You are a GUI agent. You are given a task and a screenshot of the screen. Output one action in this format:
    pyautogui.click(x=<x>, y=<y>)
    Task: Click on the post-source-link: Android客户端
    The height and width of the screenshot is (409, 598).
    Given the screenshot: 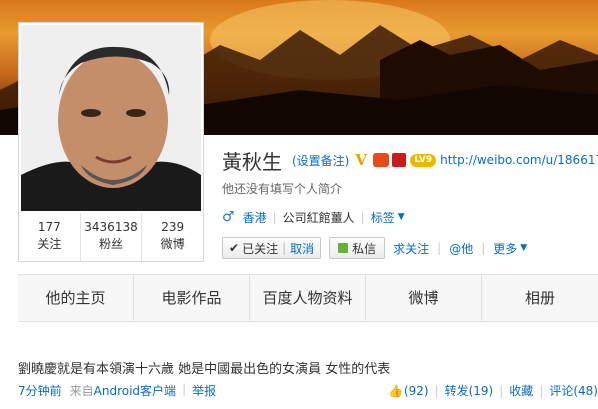 What is the action you would take?
    pyautogui.click(x=135, y=390)
    